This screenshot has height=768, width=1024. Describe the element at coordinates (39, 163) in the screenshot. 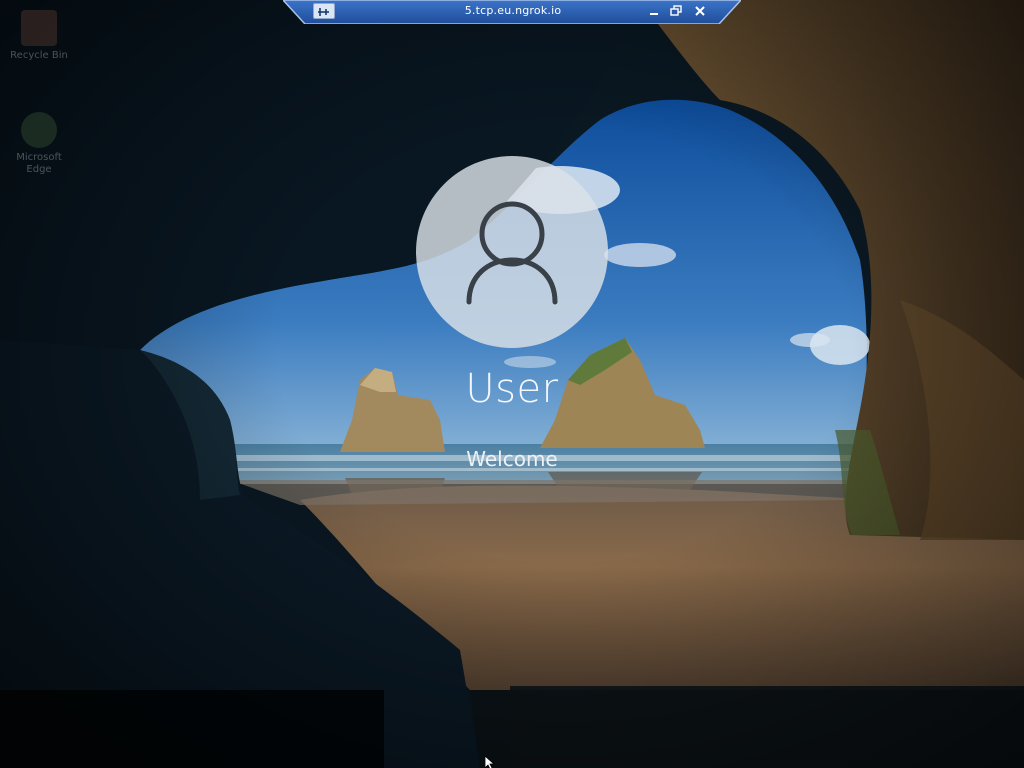

I see `desktop-icon-label: Microsoft Edge` at that location.